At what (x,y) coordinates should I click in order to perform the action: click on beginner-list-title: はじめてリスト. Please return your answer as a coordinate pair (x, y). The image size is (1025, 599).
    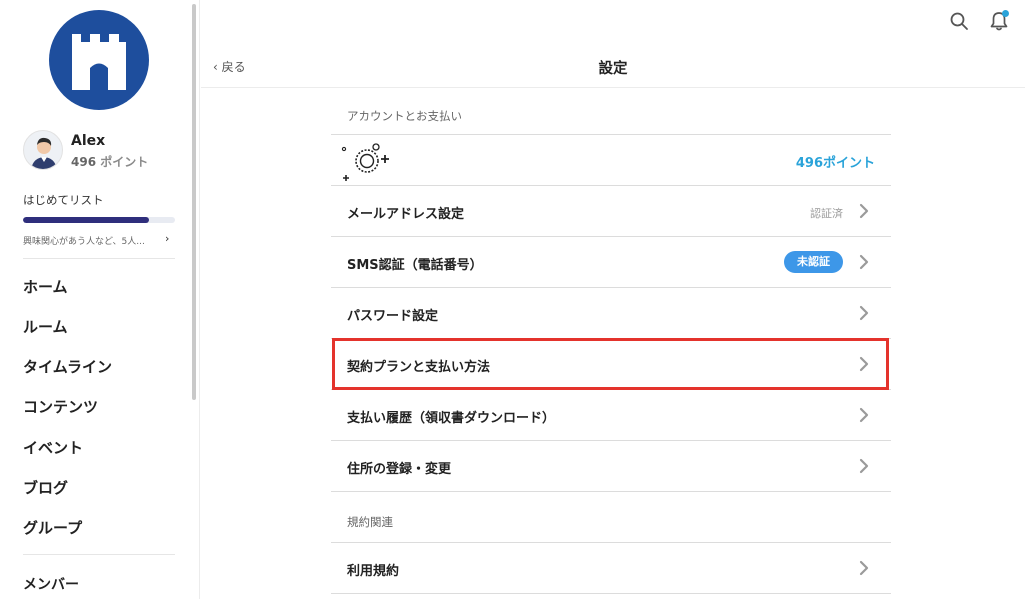
    Looking at the image, I should click on (63, 200).